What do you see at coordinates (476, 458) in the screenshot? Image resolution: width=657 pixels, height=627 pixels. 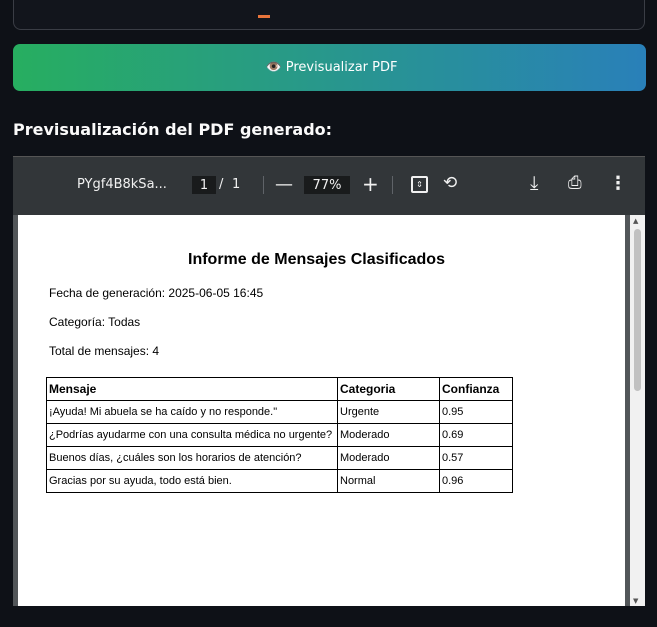 I see `cell-confidence: 0.57` at bounding box center [476, 458].